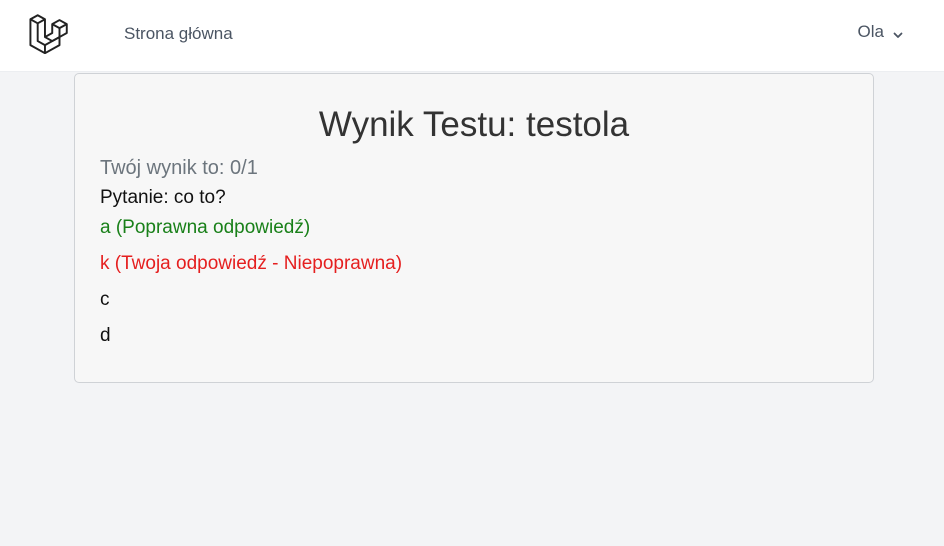 This screenshot has width=944, height=546. Describe the element at coordinates (179, 168) in the screenshot. I see `score-text: Twój wynik to: 0/1` at that location.